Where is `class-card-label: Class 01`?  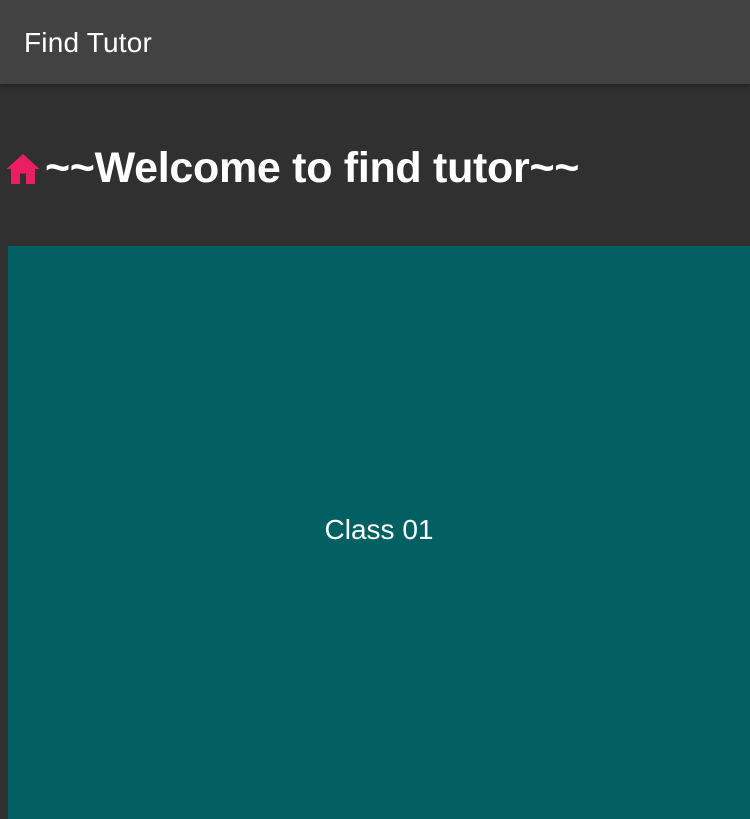
class-card-label: Class 01 is located at coordinates (379, 529).